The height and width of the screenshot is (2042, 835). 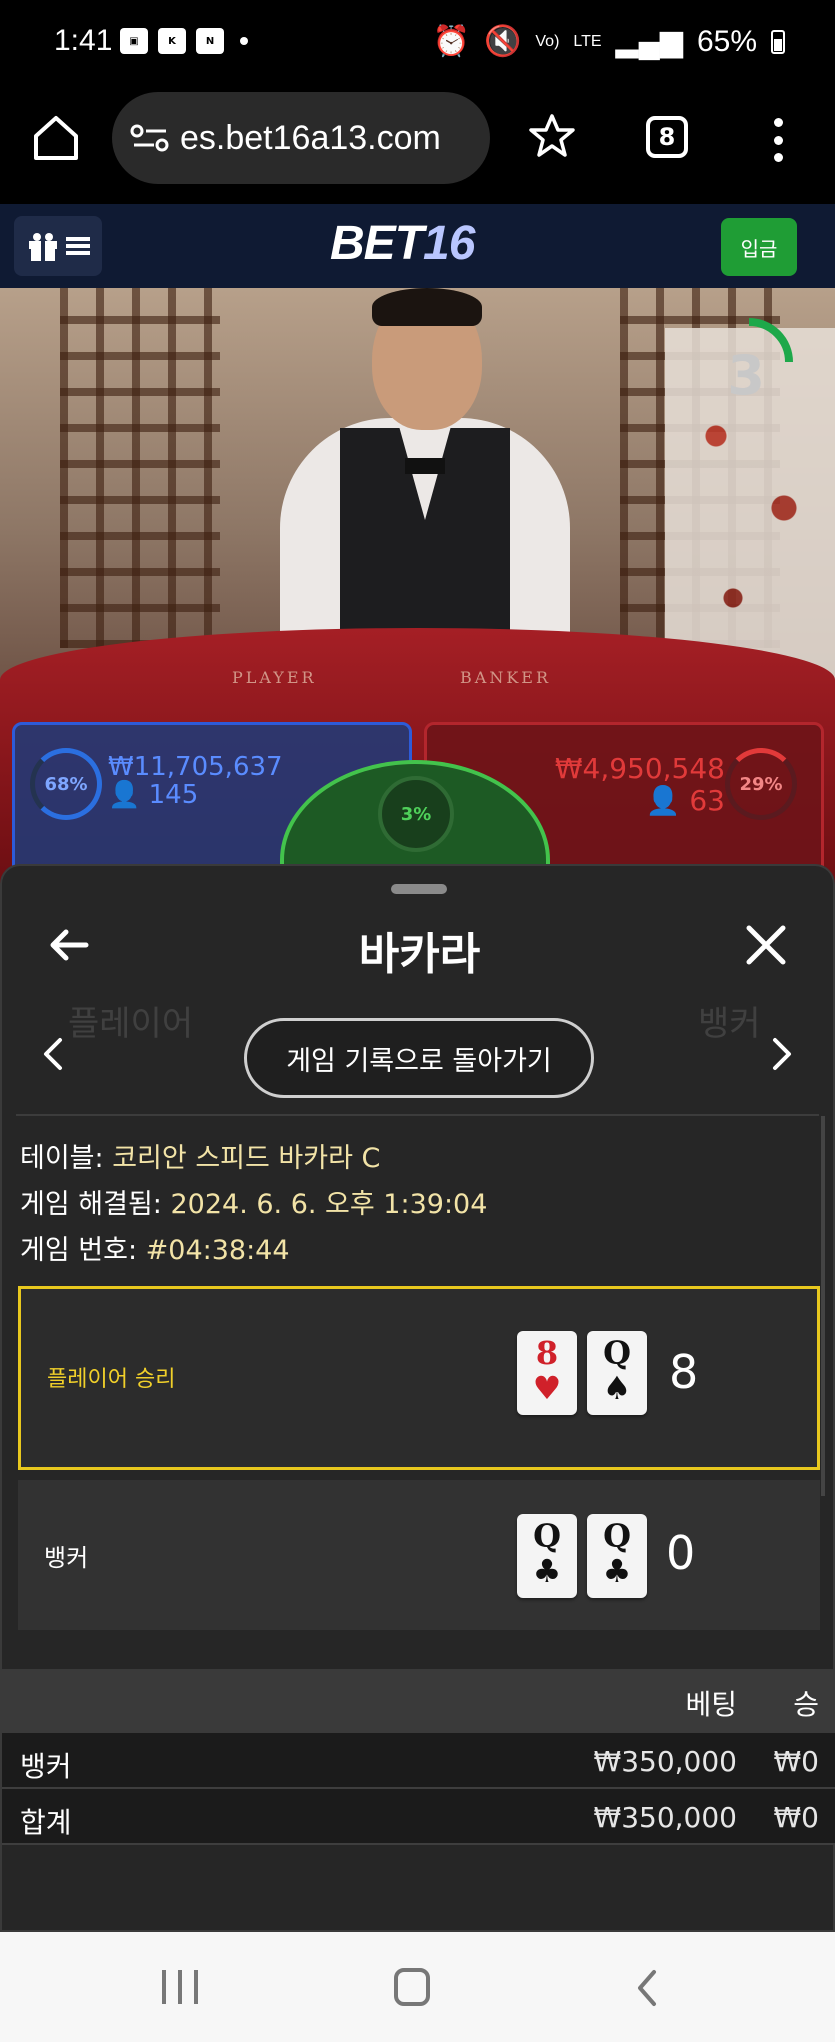 What do you see at coordinates (246, 1158) in the screenshot?
I see `table-value: 코리안 스피드 바카라 C` at bounding box center [246, 1158].